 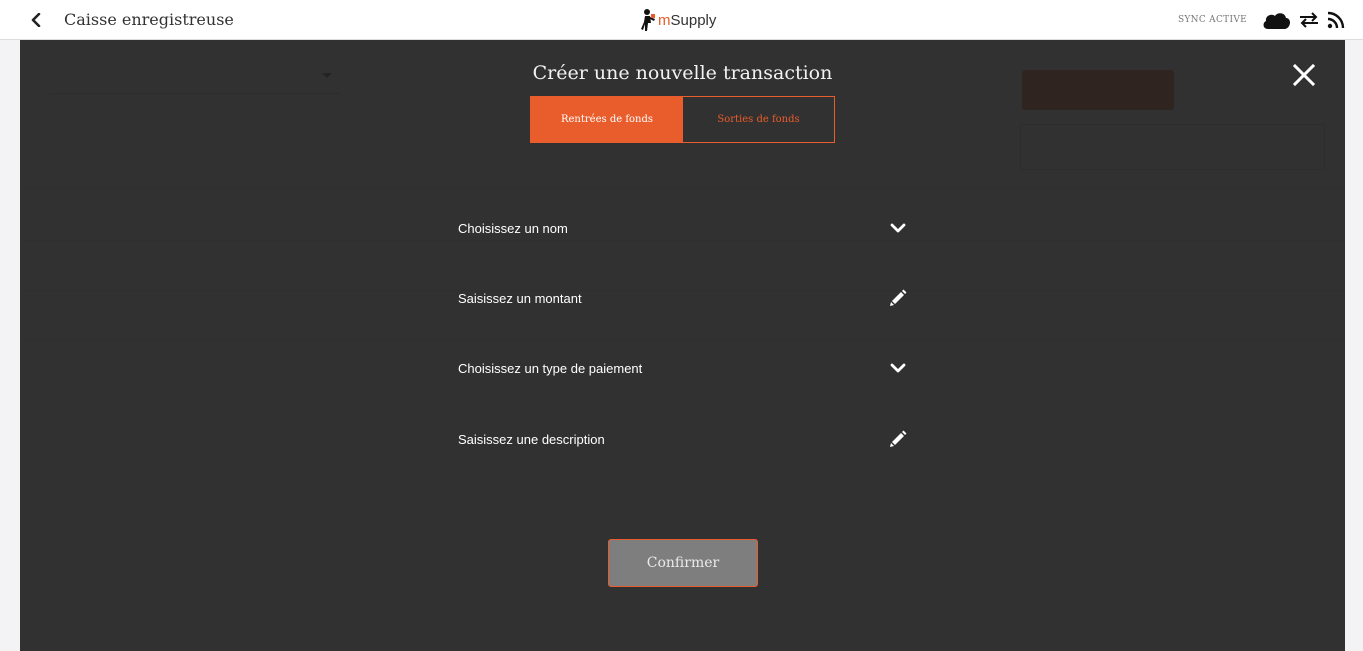 What do you see at coordinates (758, 119) in the screenshot?
I see `tab-cash-out: Sorties de fonds` at bounding box center [758, 119].